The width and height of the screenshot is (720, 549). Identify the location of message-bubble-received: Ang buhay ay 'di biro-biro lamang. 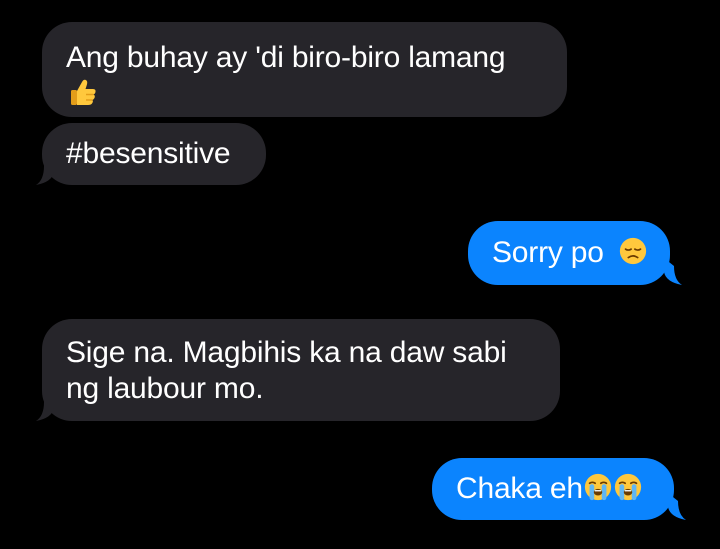
(304, 69).